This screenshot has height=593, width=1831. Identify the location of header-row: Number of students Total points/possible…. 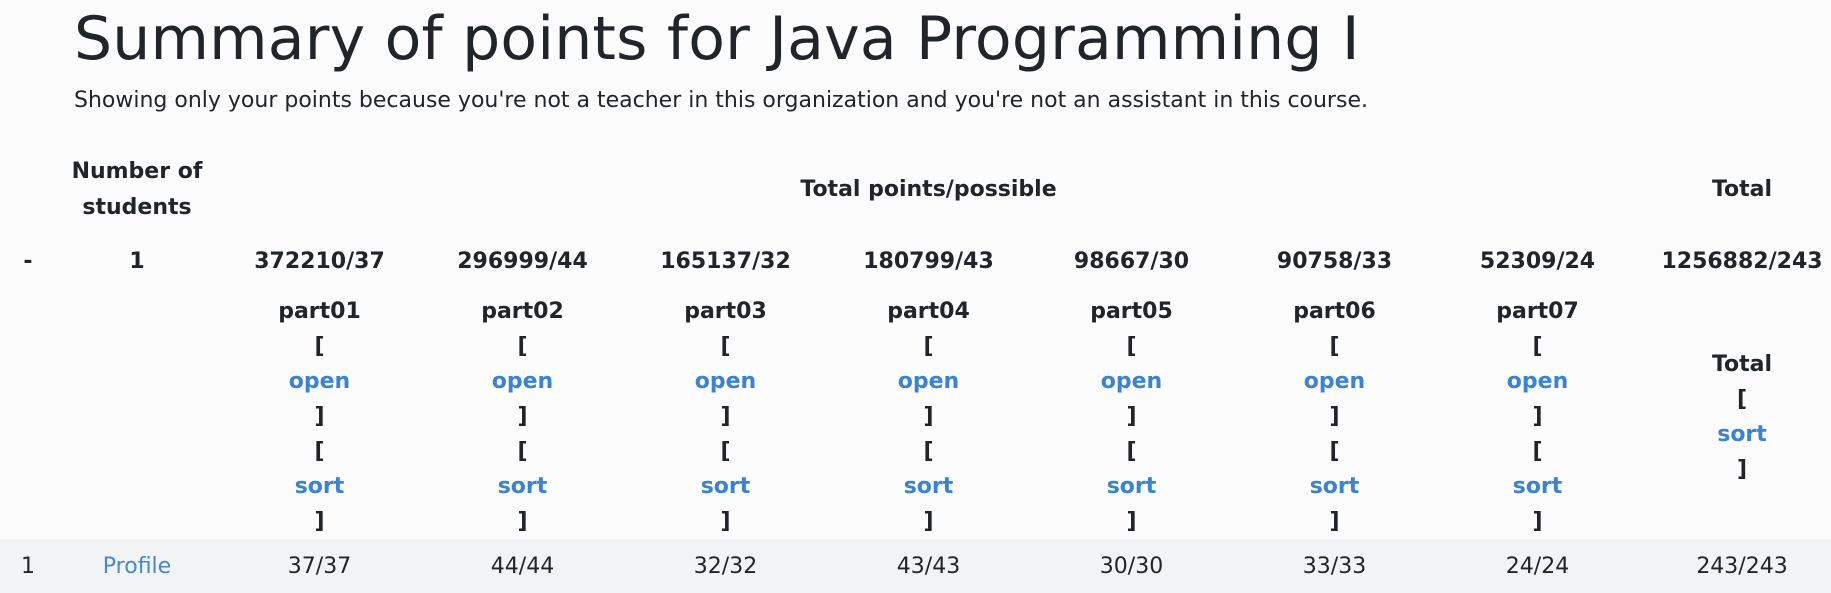
(915, 190).